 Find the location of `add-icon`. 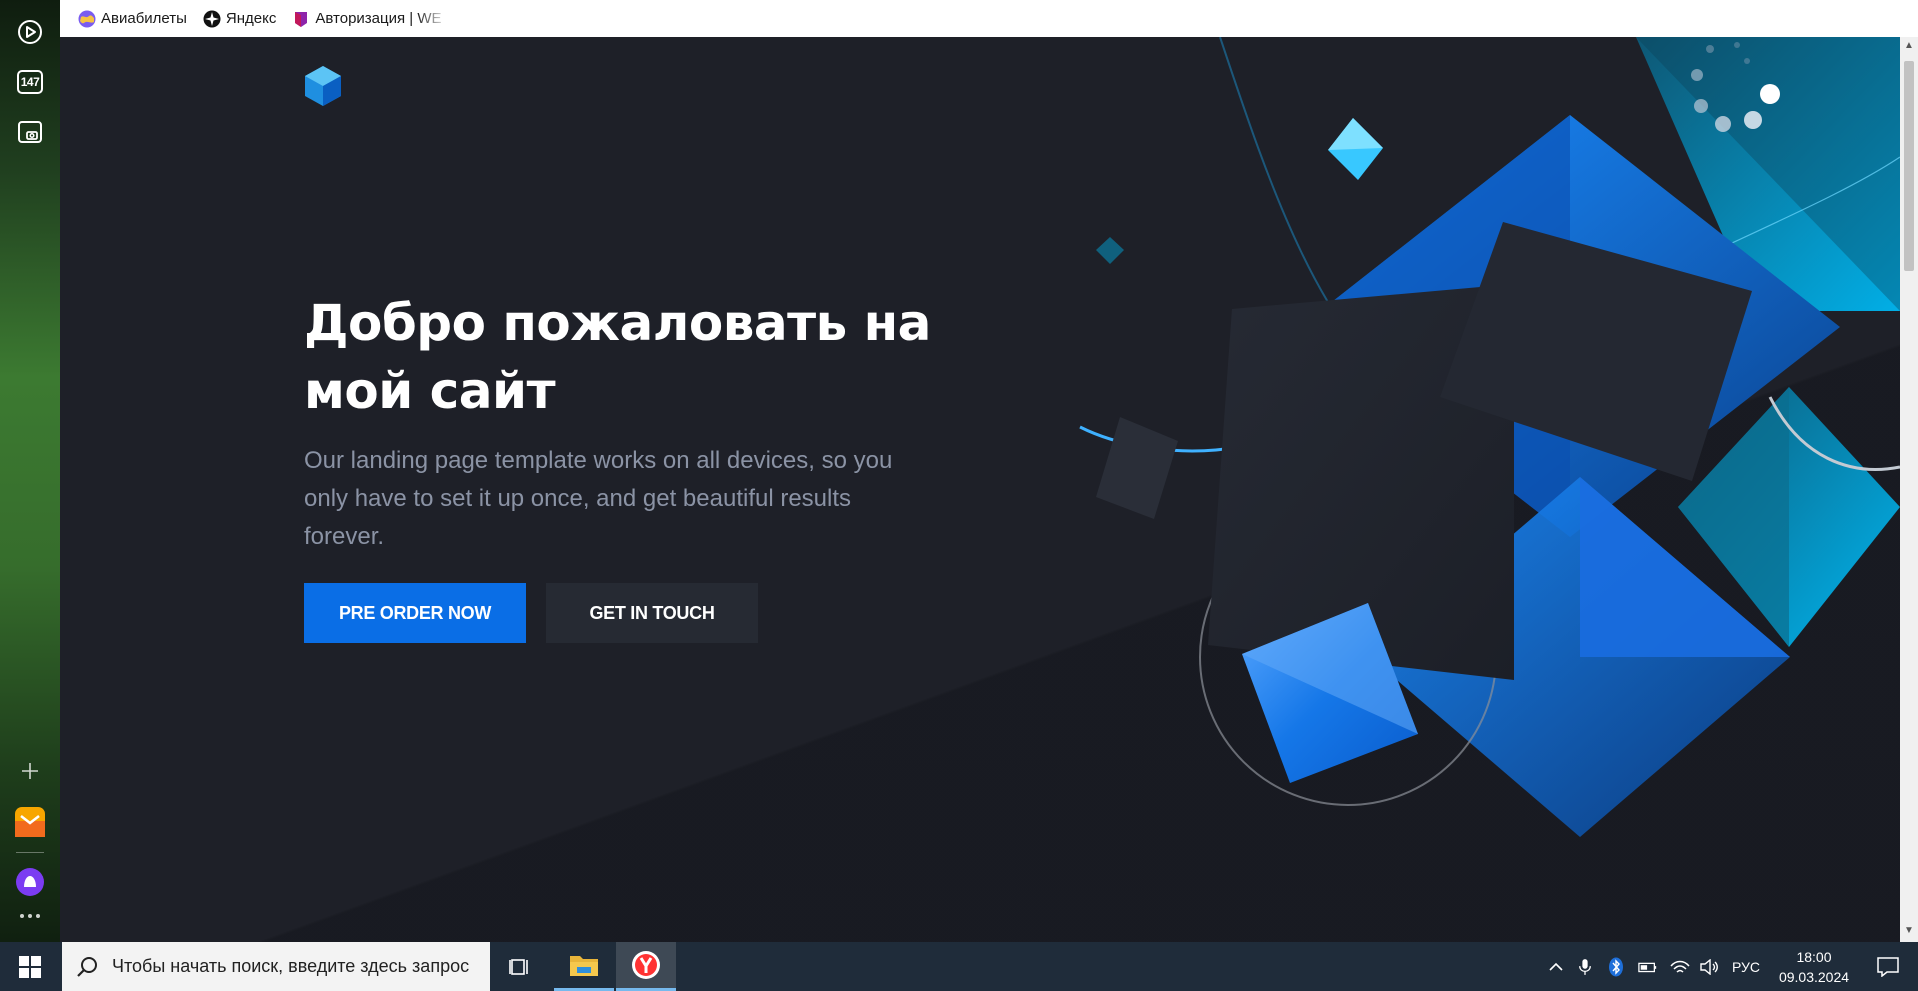

add-icon is located at coordinates (30, 771).